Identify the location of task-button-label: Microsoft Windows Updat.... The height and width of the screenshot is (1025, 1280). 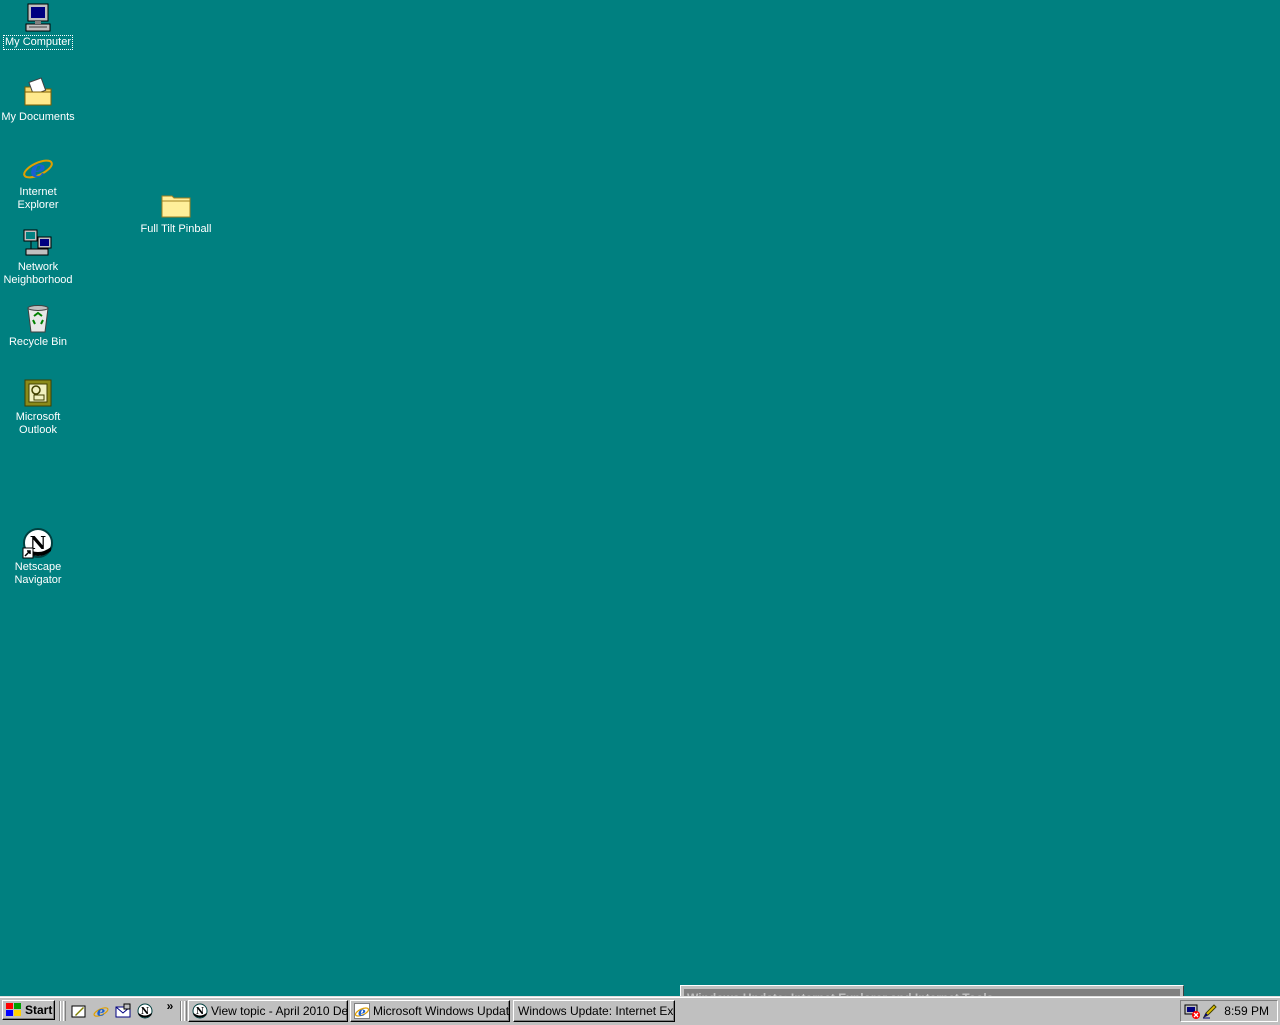
(441, 1011).